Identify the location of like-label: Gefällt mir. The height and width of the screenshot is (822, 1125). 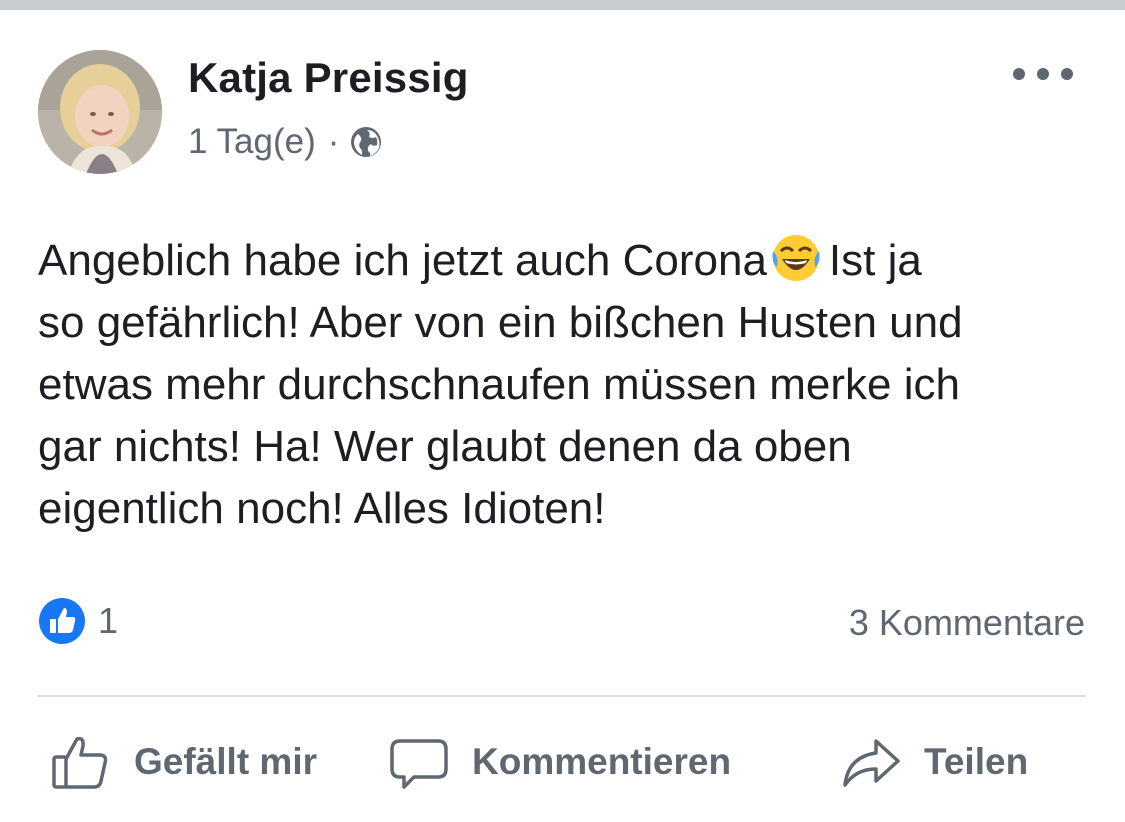
(225, 761).